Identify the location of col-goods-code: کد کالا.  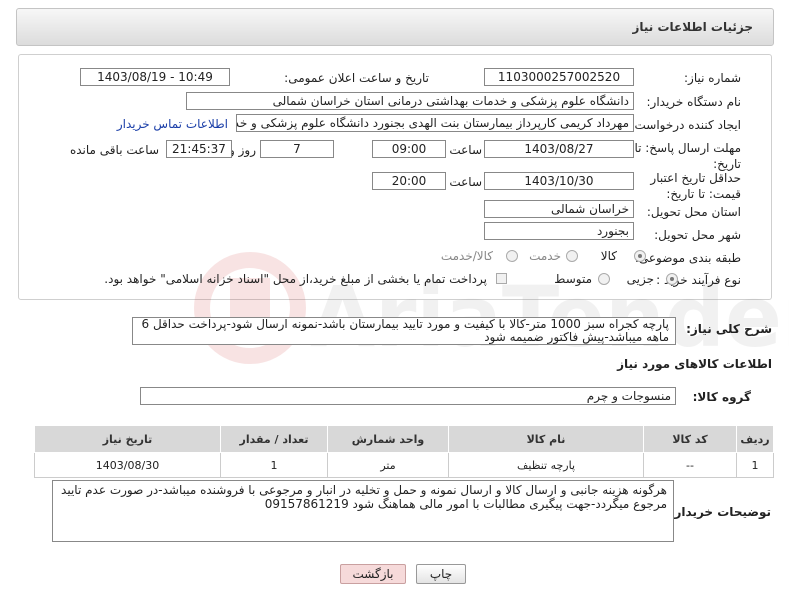
(690, 439).